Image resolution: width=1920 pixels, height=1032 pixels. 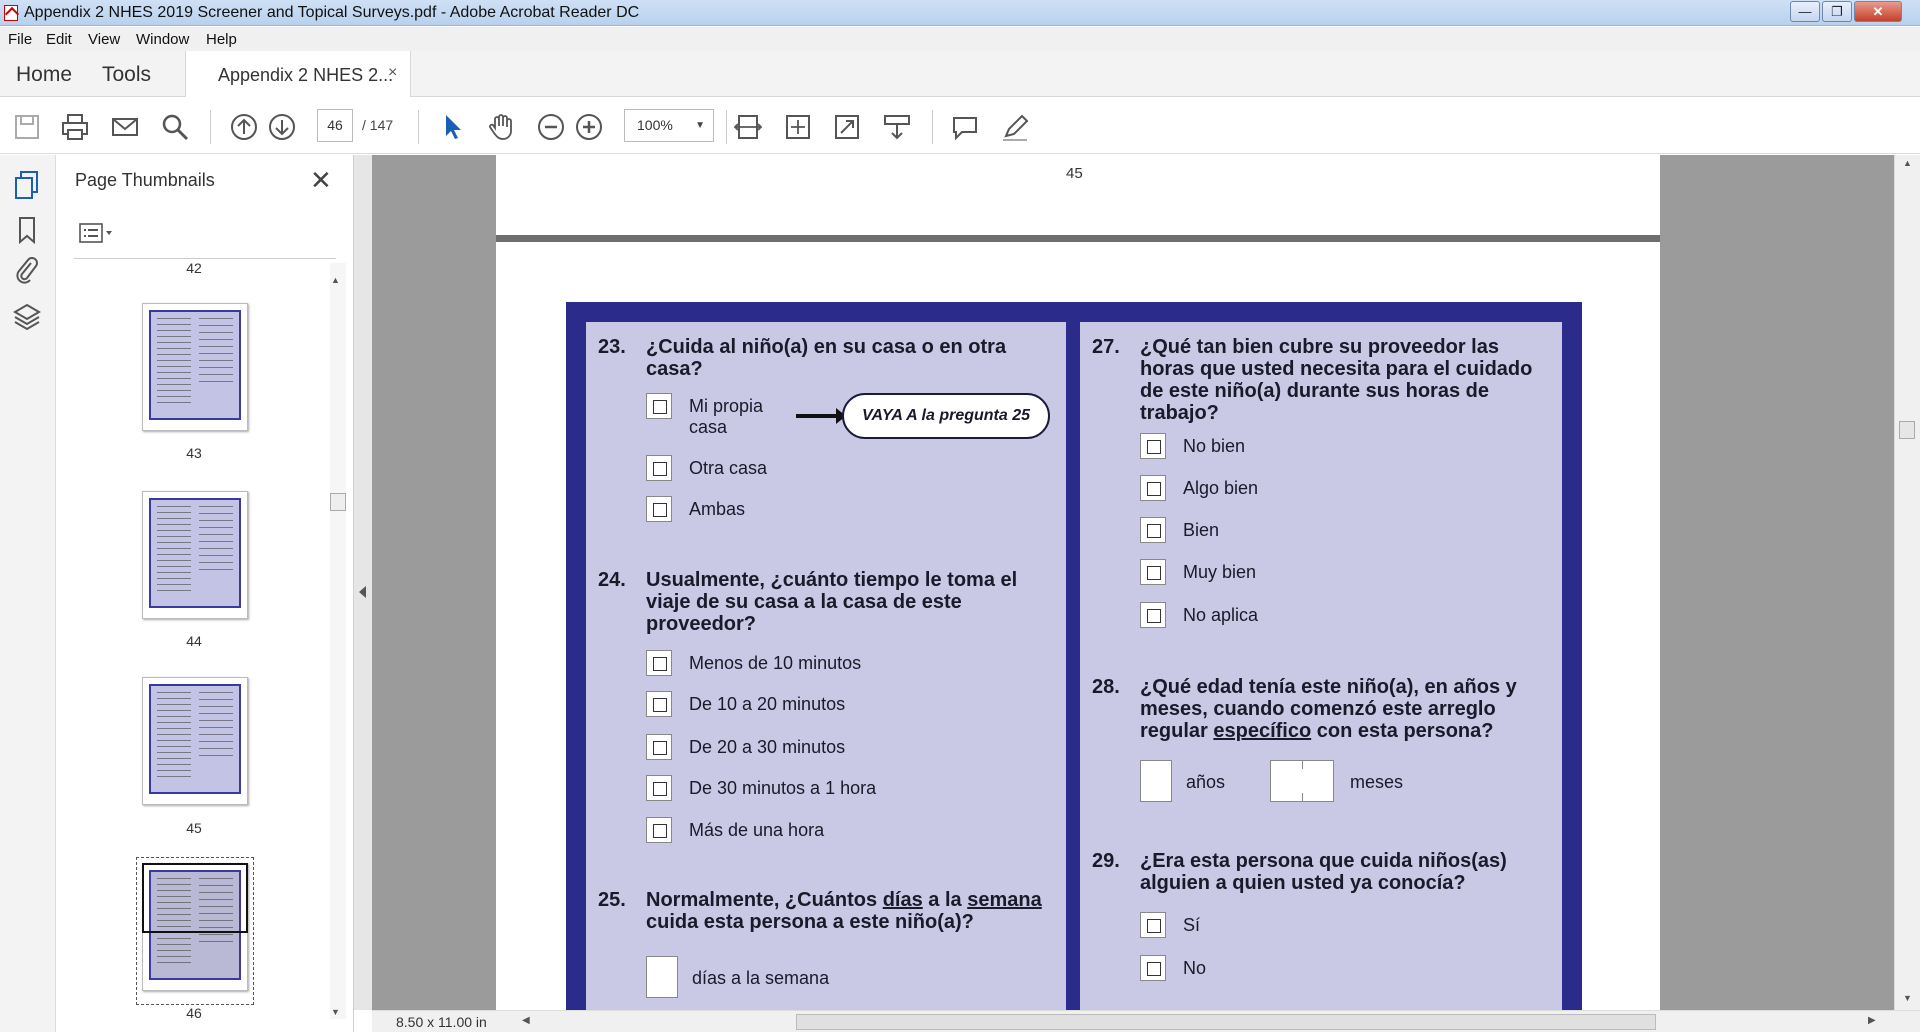 What do you see at coordinates (11, 13) in the screenshot?
I see `acrobat-logo-icon` at bounding box center [11, 13].